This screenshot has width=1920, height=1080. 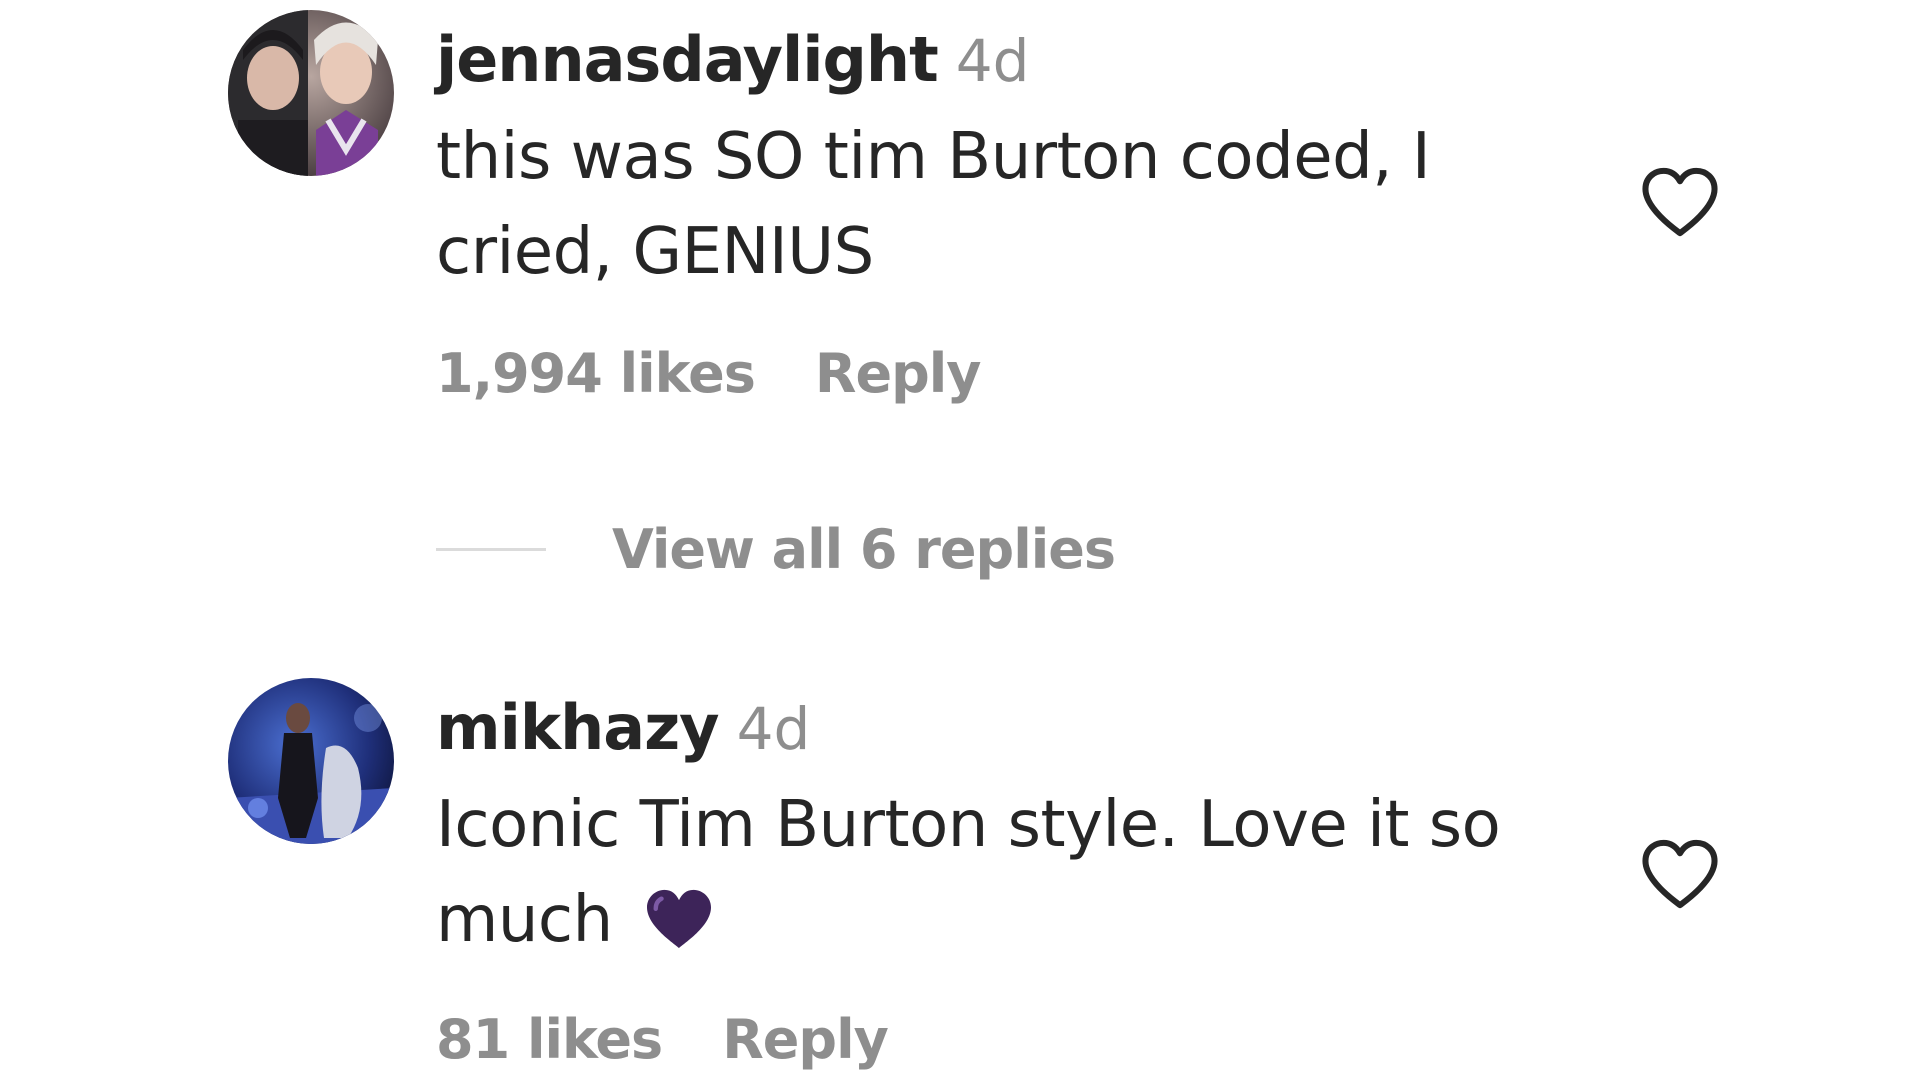 I want to click on comment-header: jennasdaylight 4d, so click(x=732, y=68).